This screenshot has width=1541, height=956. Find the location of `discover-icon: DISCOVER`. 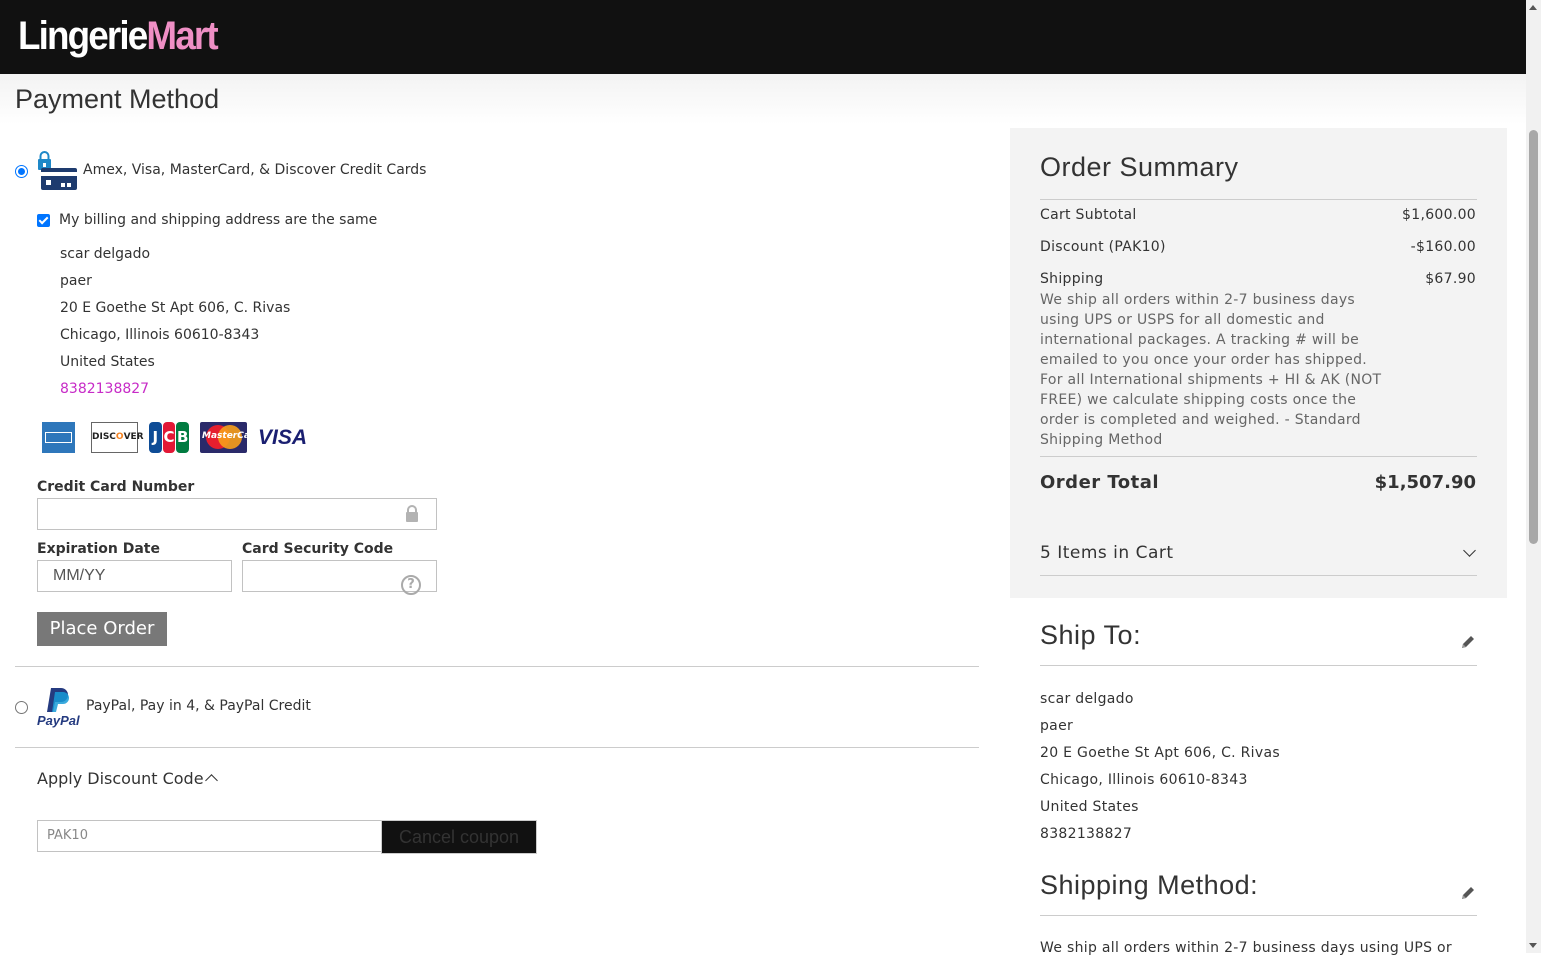

discover-icon: DISCOVER is located at coordinates (117, 437).